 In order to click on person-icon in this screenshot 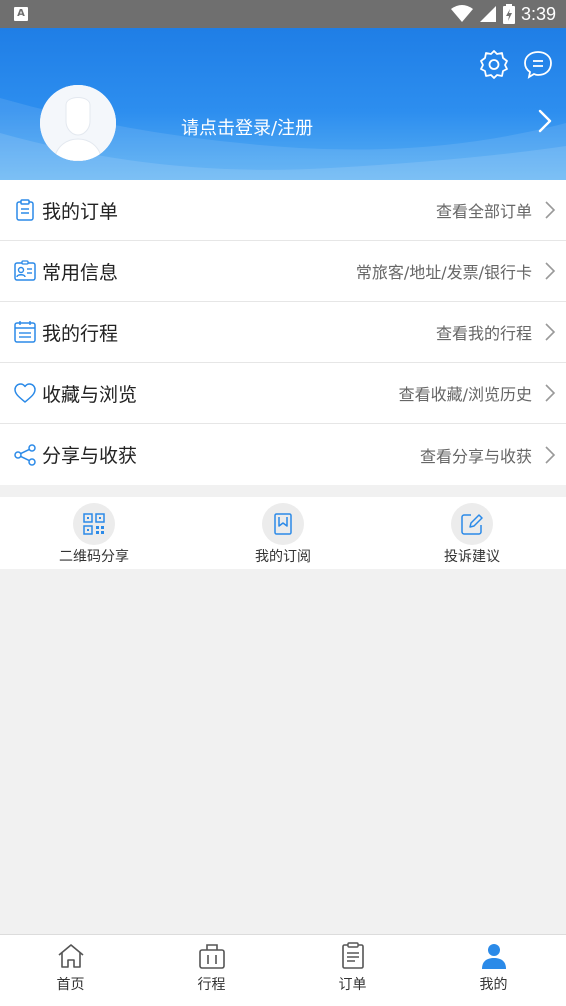, I will do `click(493, 956)`.